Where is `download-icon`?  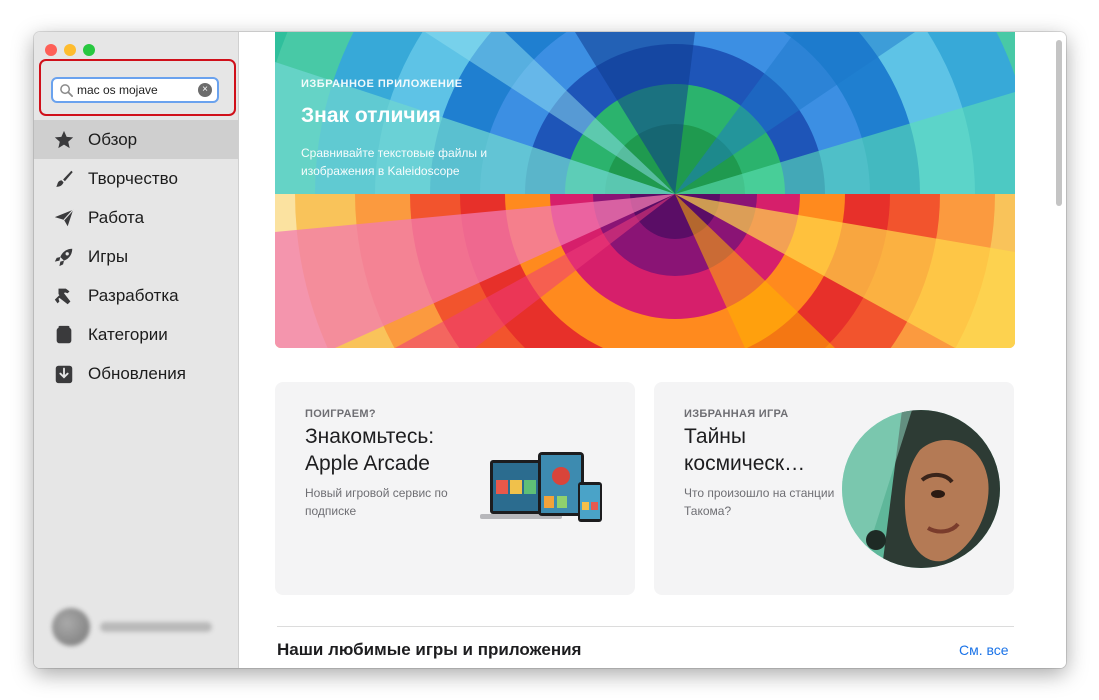 download-icon is located at coordinates (64, 374).